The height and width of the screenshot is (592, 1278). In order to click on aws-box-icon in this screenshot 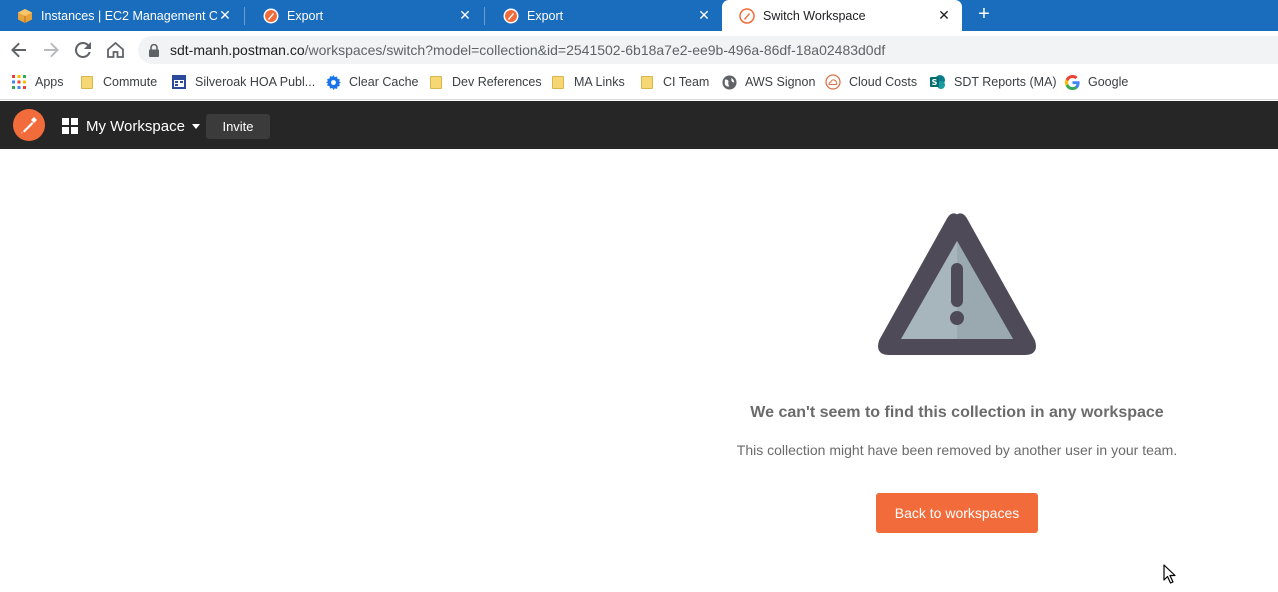, I will do `click(25, 16)`.